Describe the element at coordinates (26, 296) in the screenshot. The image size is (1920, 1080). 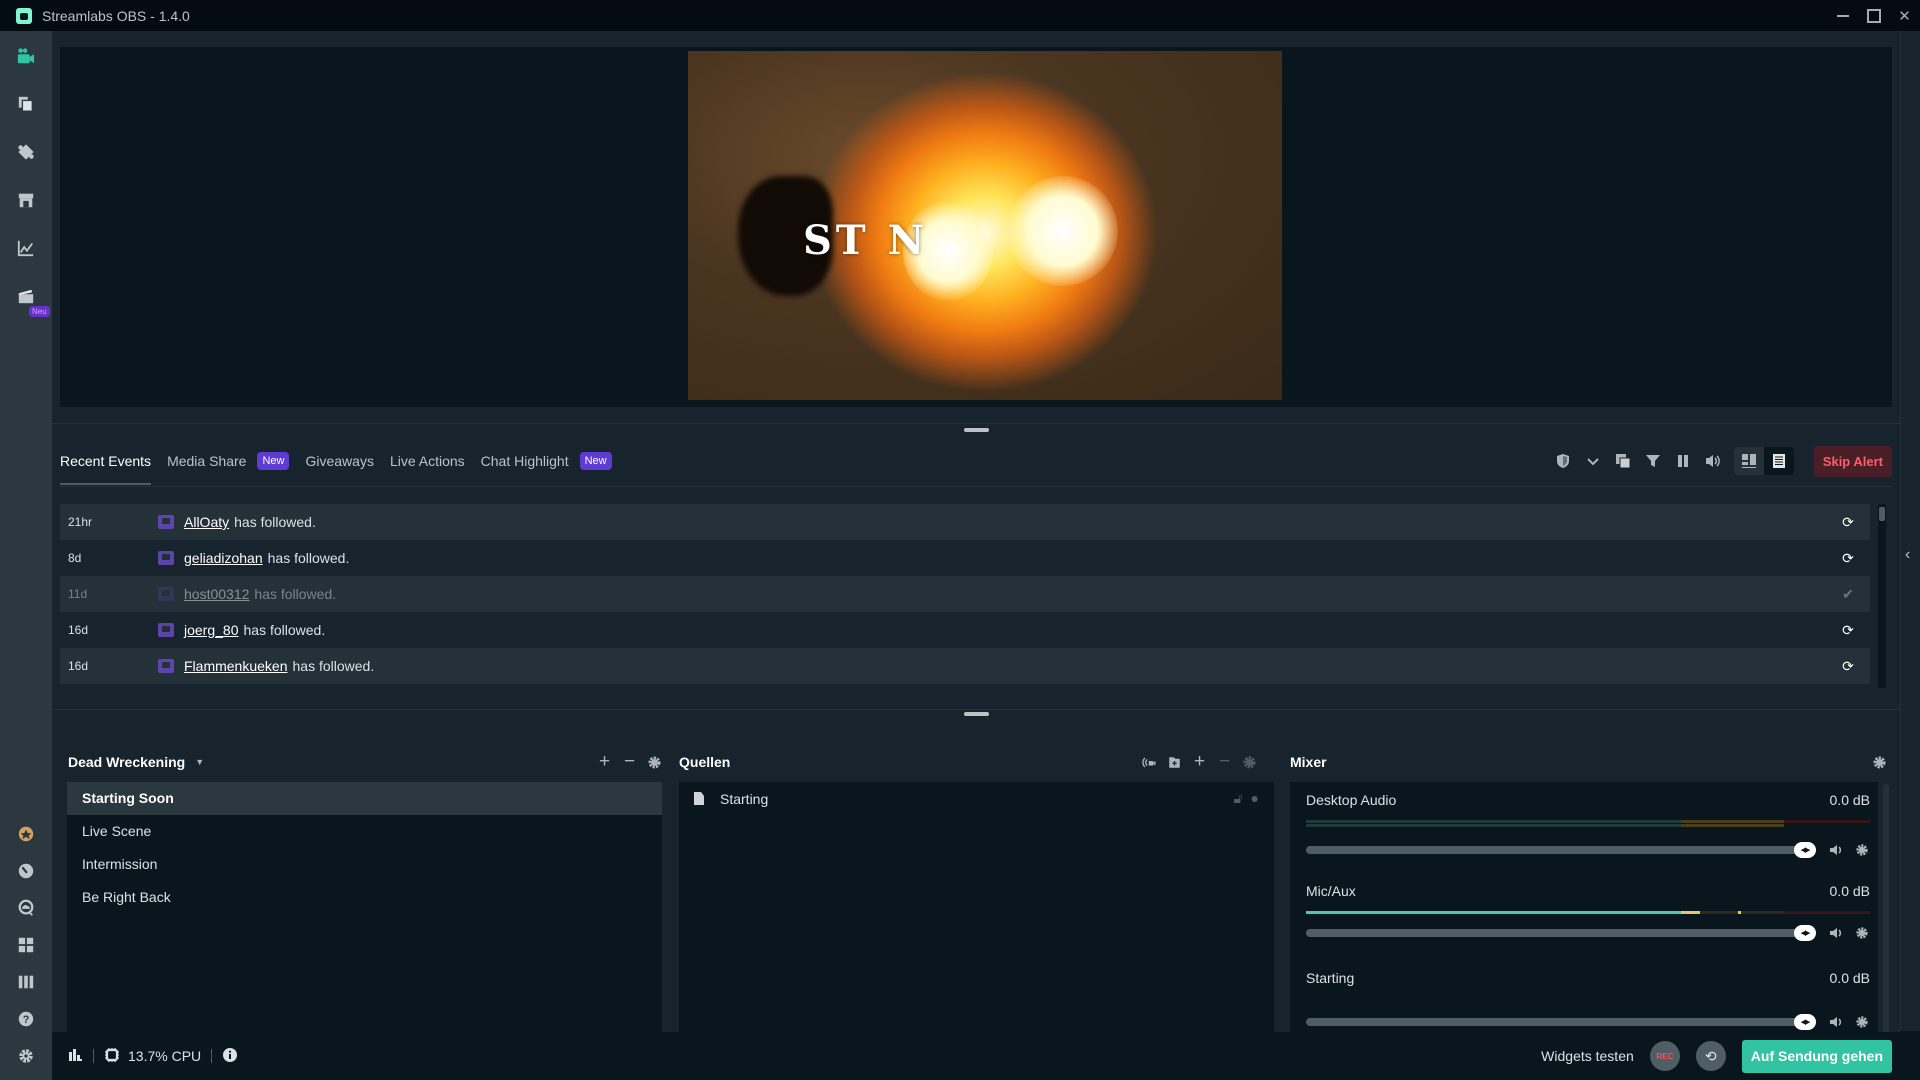
I see `clapperboard-icon` at that location.